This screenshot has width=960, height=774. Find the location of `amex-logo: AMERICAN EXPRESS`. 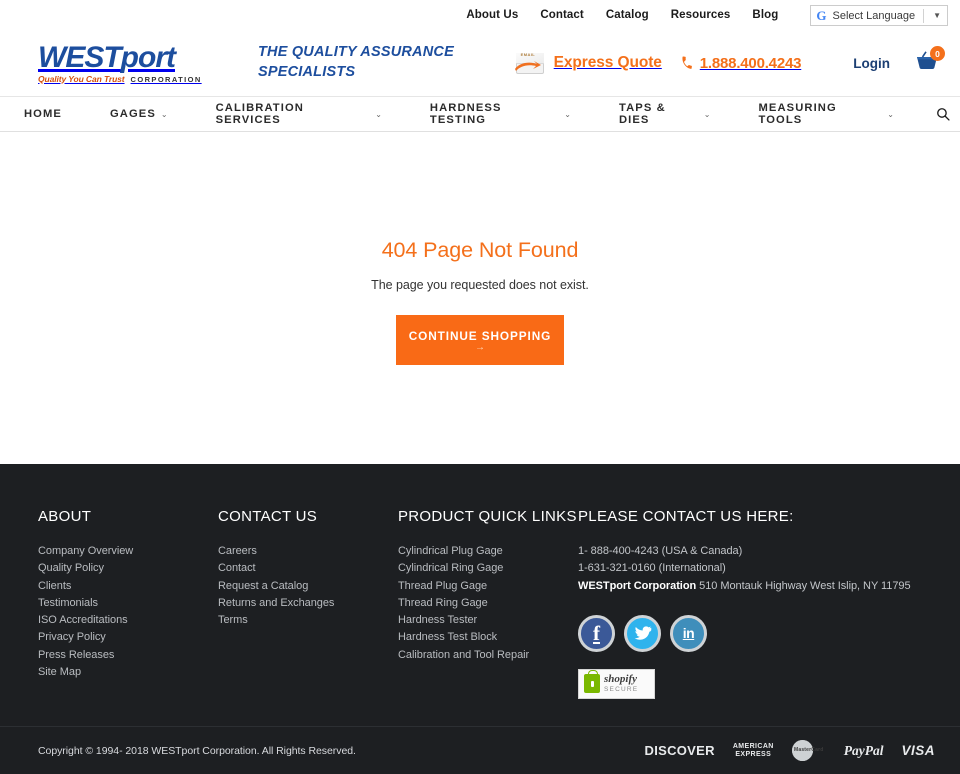

amex-logo: AMERICAN EXPRESS is located at coordinates (753, 750).